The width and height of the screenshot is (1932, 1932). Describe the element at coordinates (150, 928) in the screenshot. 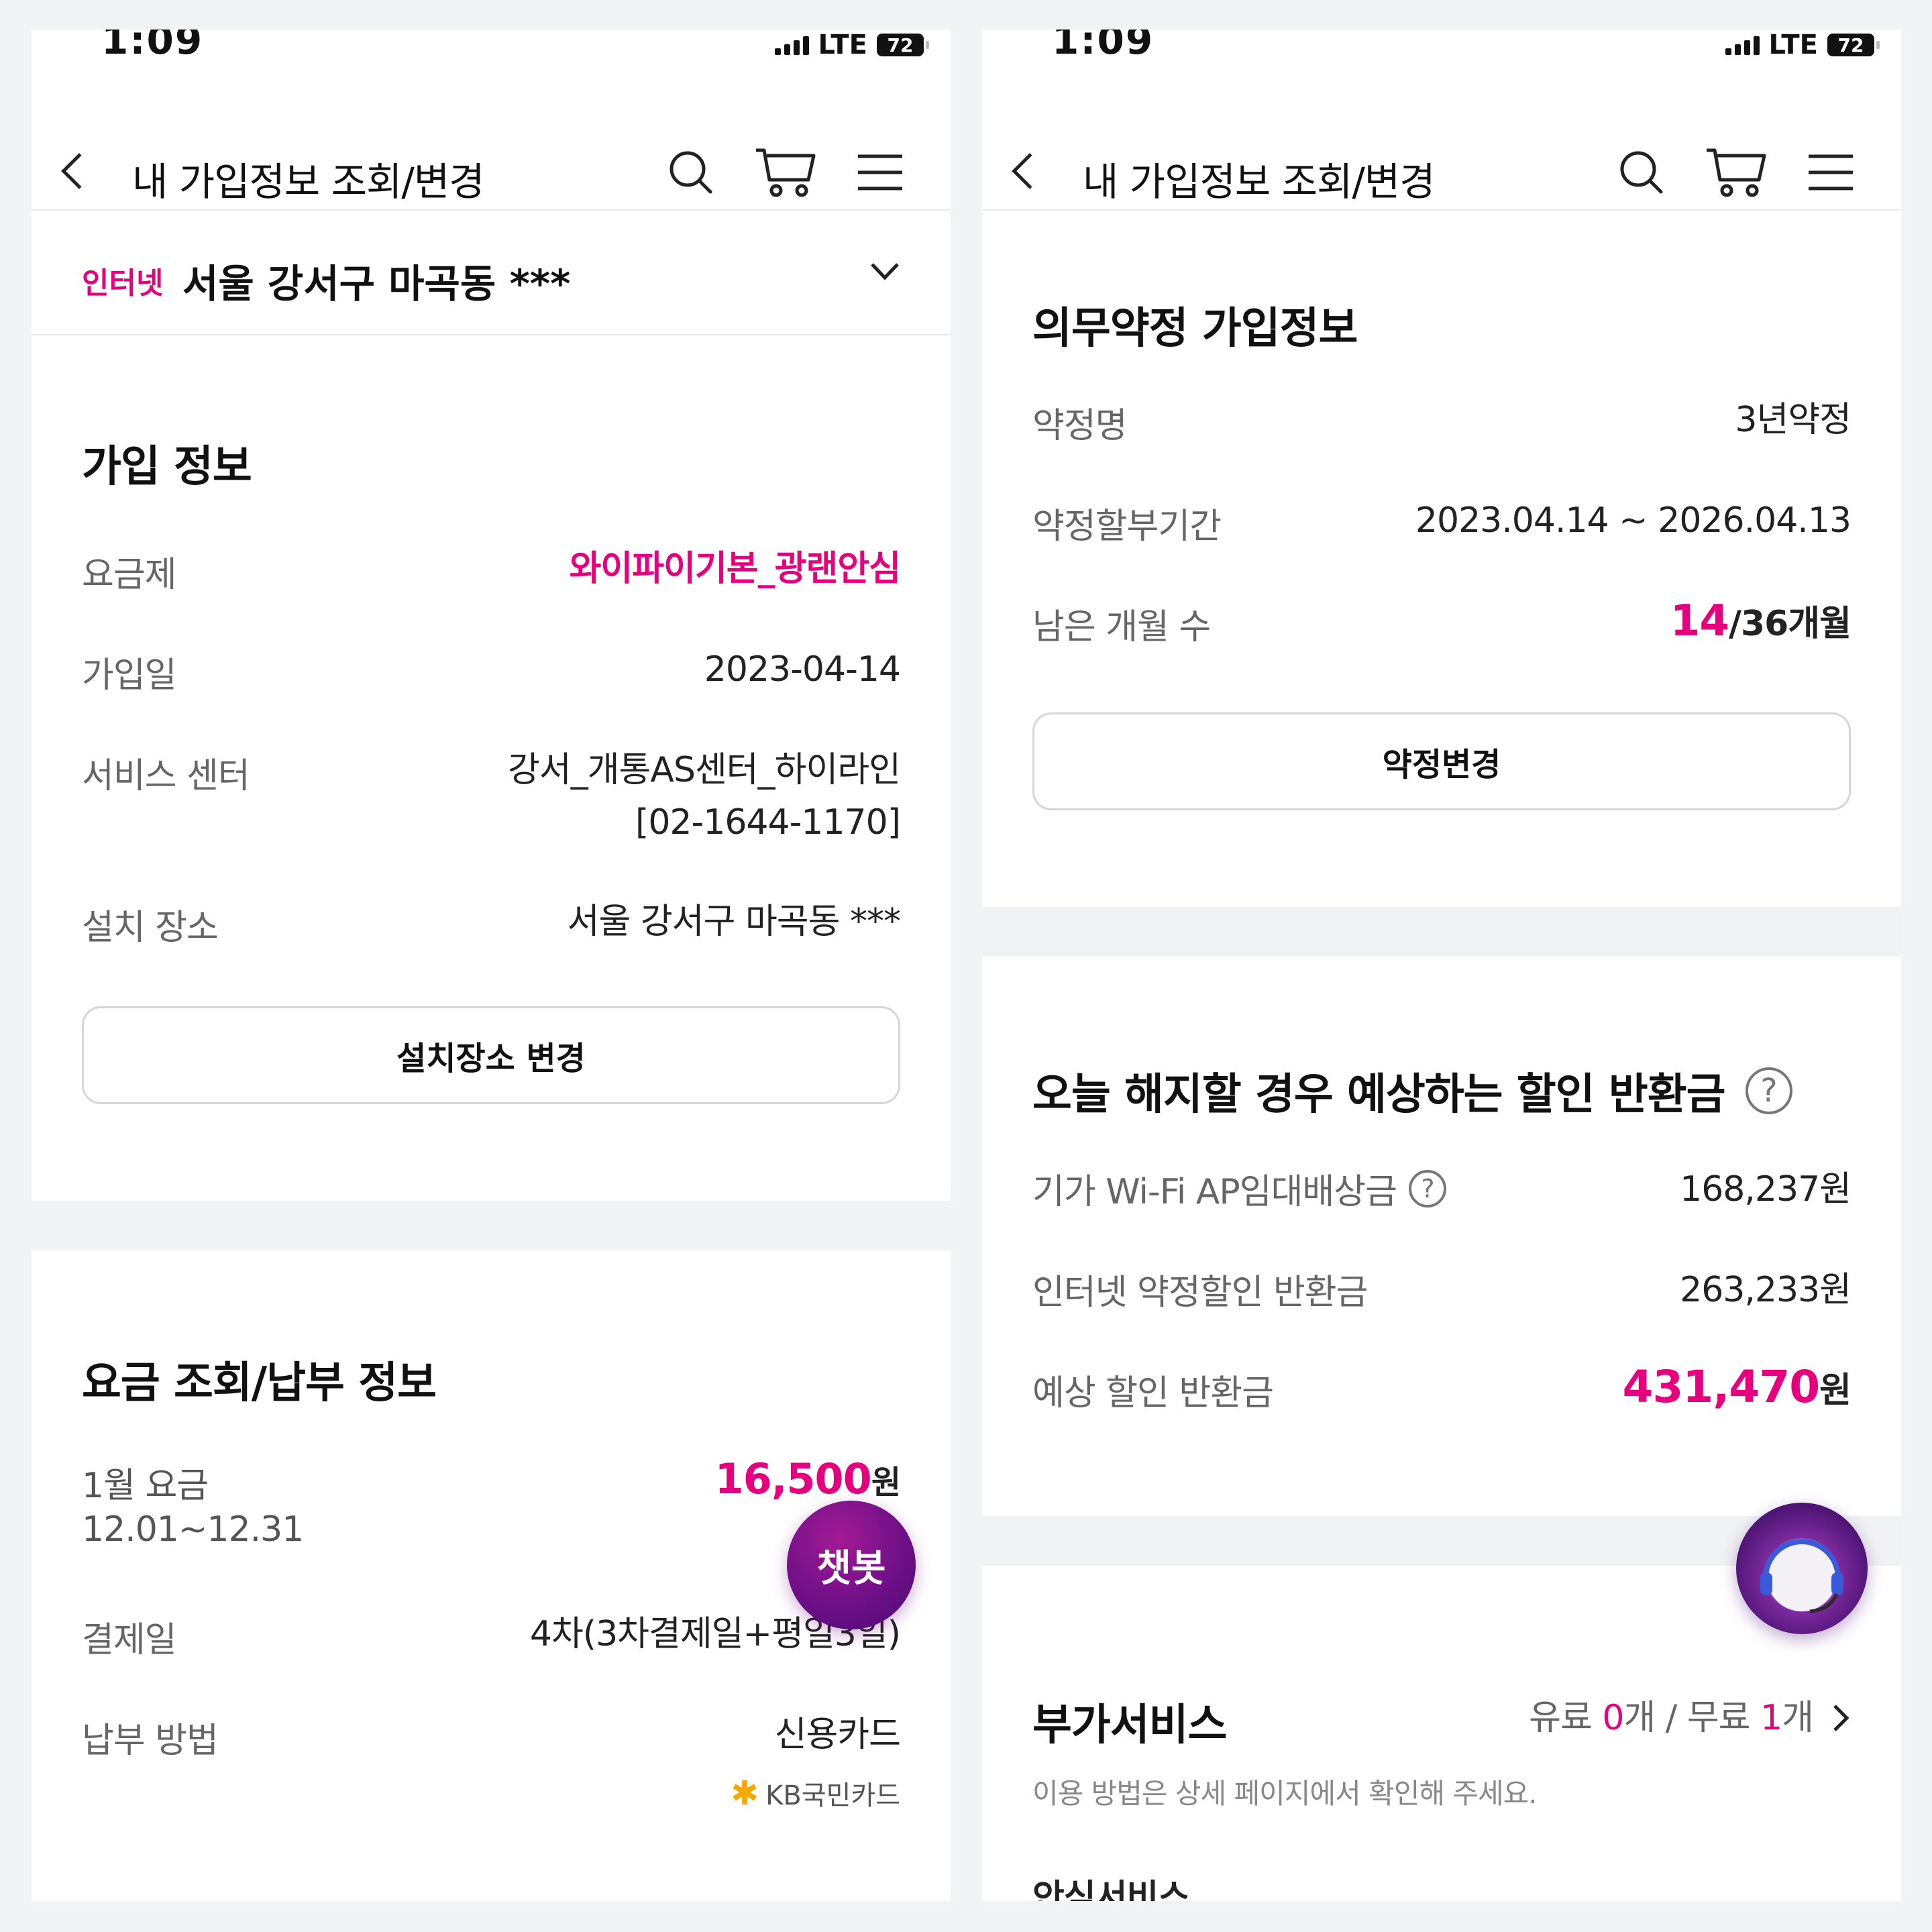

I see `install-location-label: 설치 장소` at that location.